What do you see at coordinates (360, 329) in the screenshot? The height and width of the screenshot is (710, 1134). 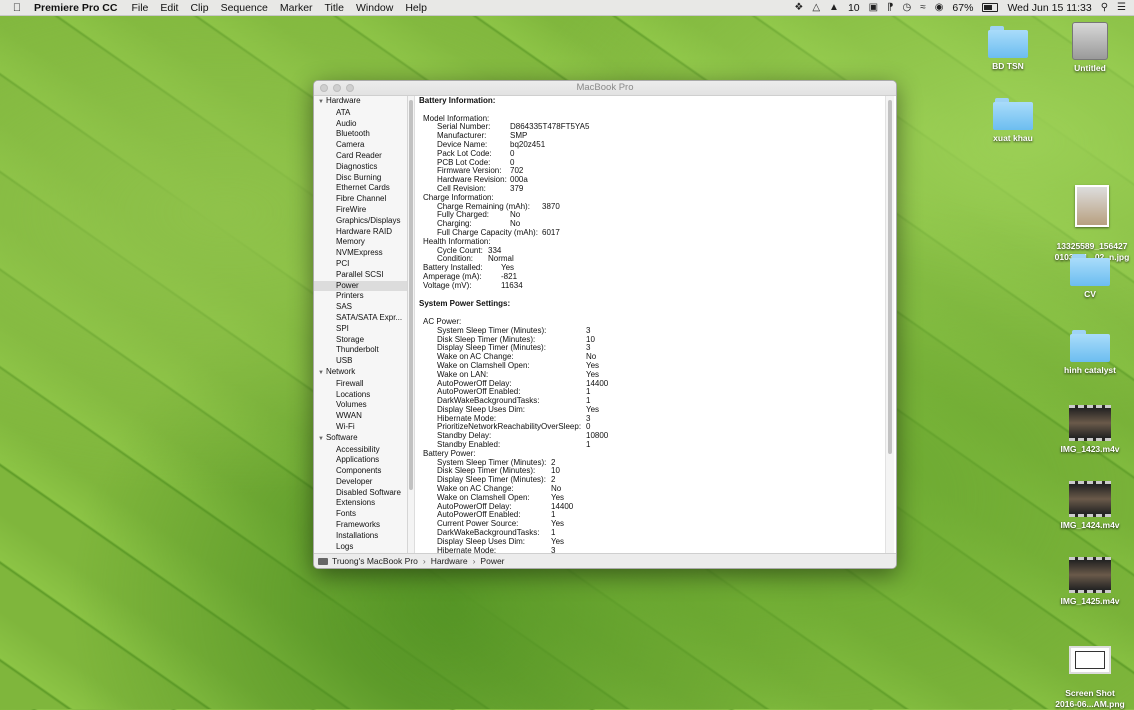 I see `sidebar-item-spi: SPI` at bounding box center [360, 329].